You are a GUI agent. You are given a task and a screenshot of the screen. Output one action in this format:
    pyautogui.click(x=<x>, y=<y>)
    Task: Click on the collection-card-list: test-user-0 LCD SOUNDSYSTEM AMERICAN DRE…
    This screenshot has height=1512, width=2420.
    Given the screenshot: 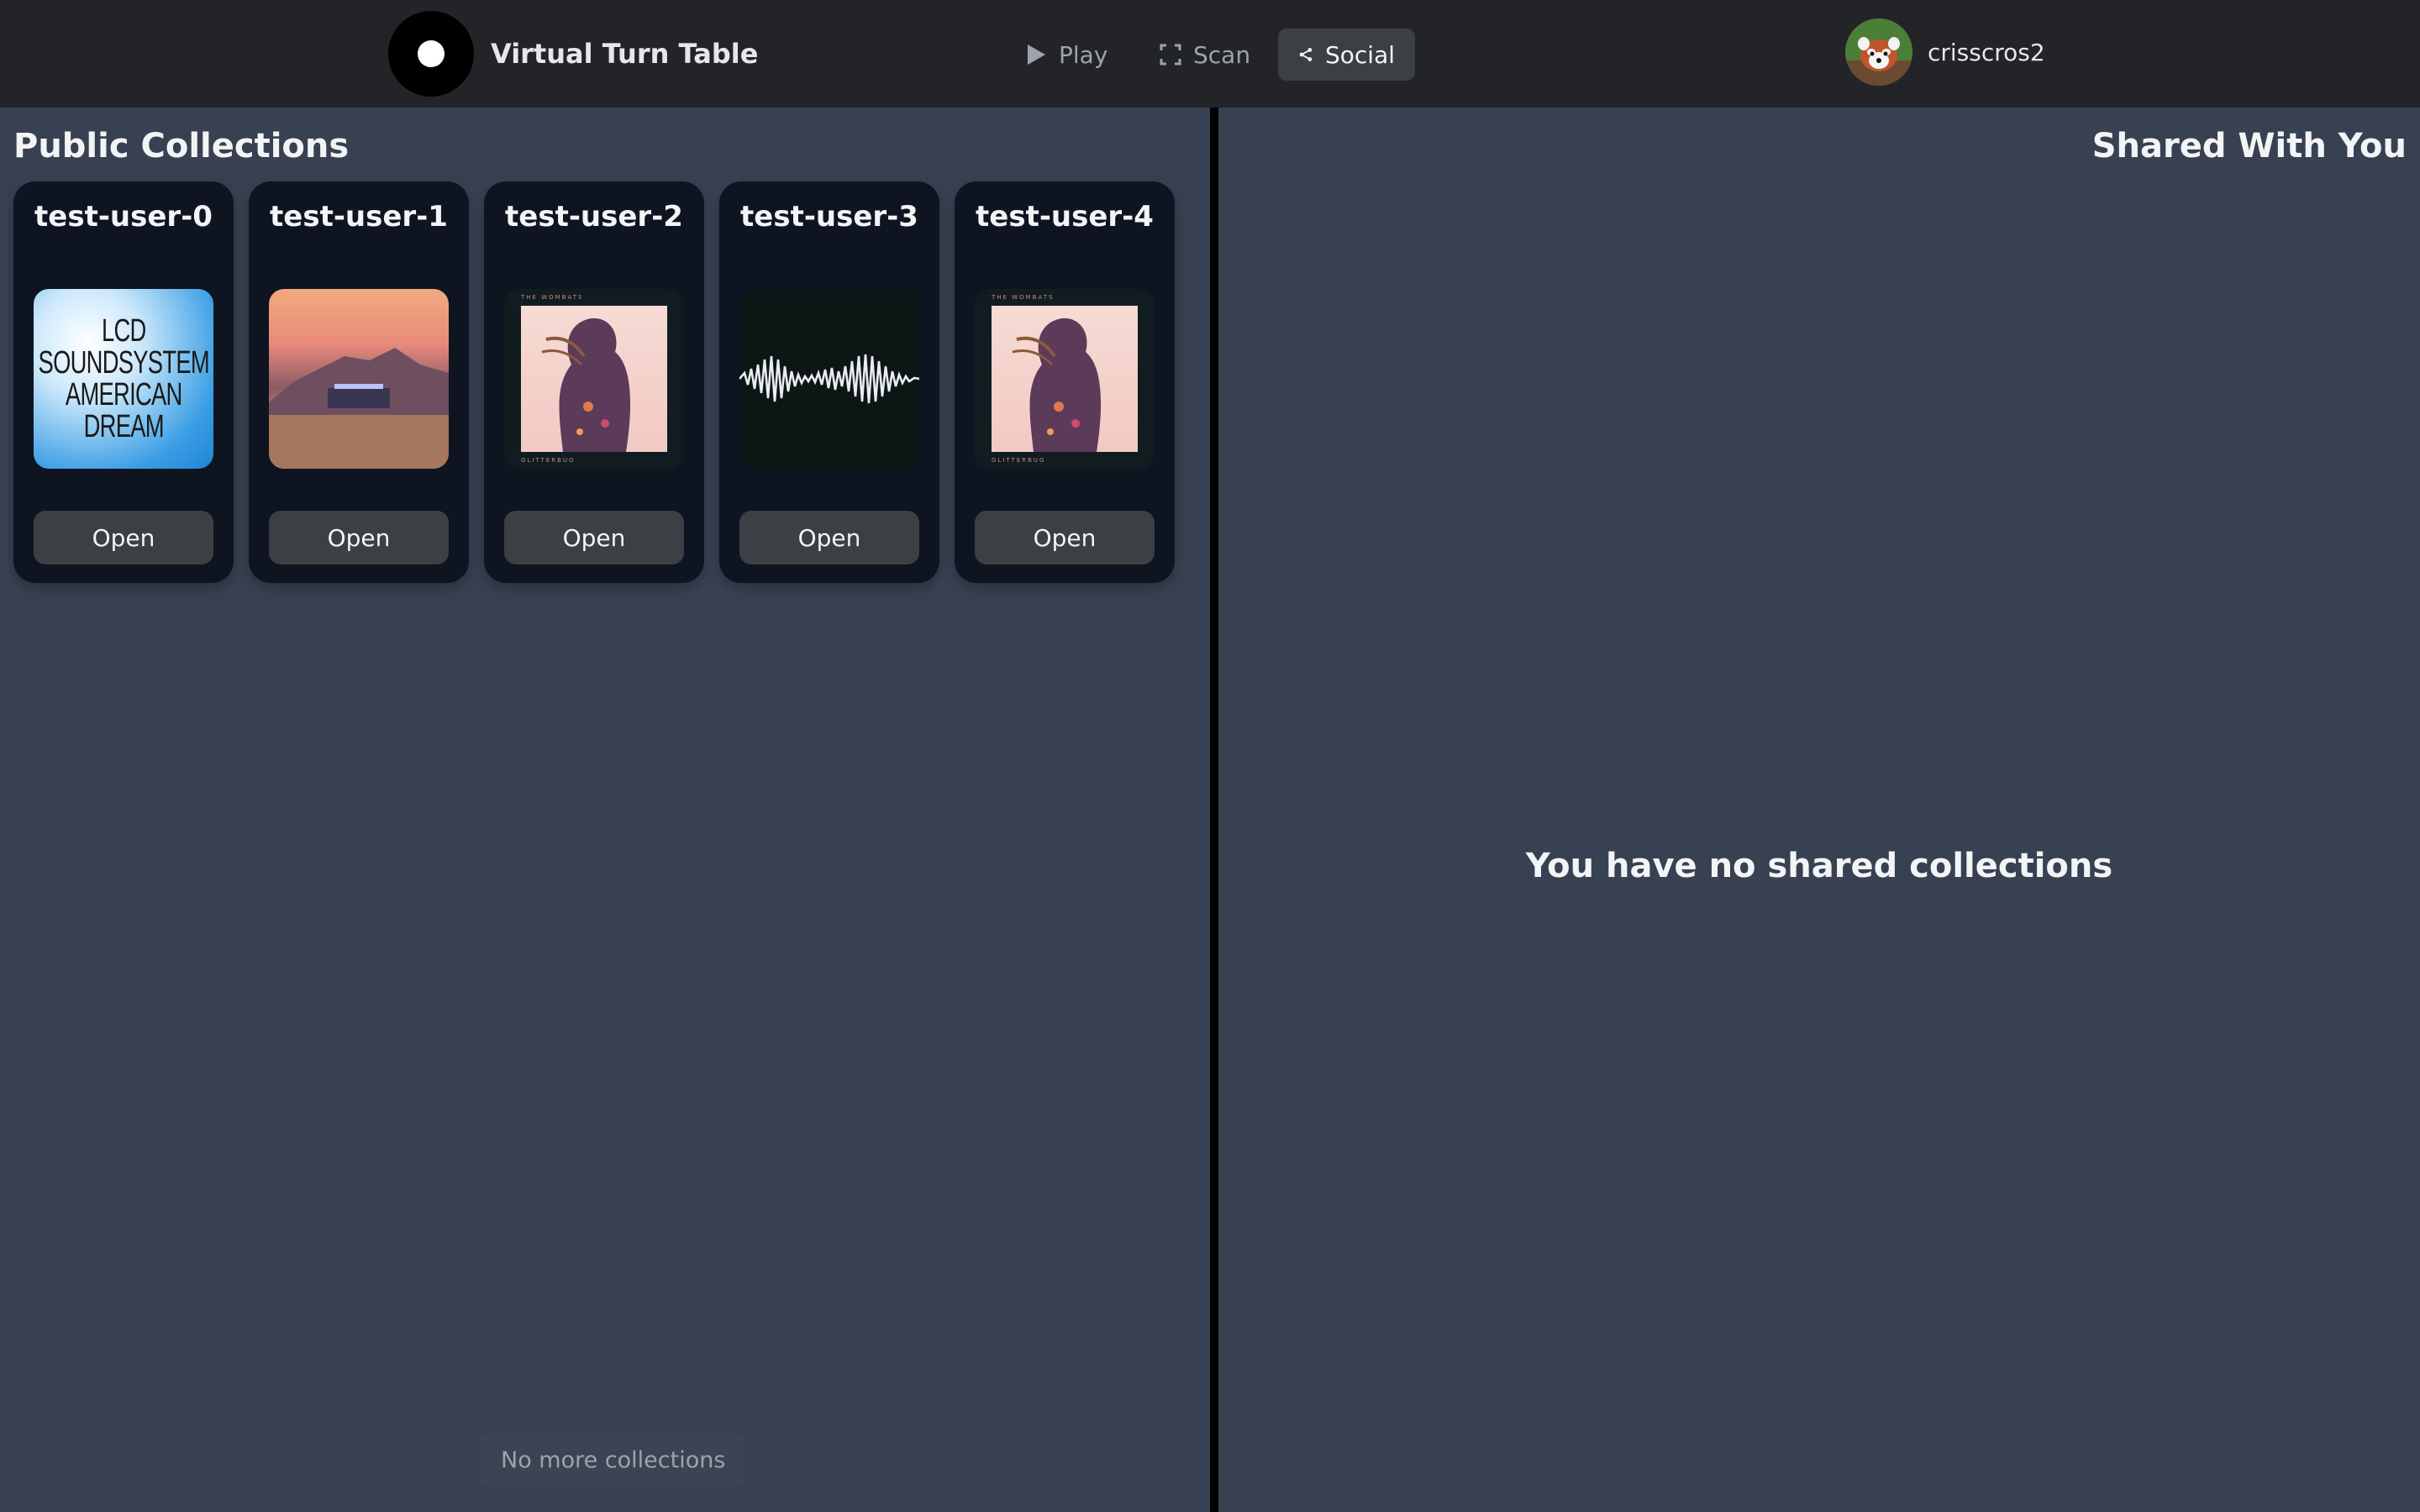 What is the action you would take?
    pyautogui.click(x=594, y=382)
    